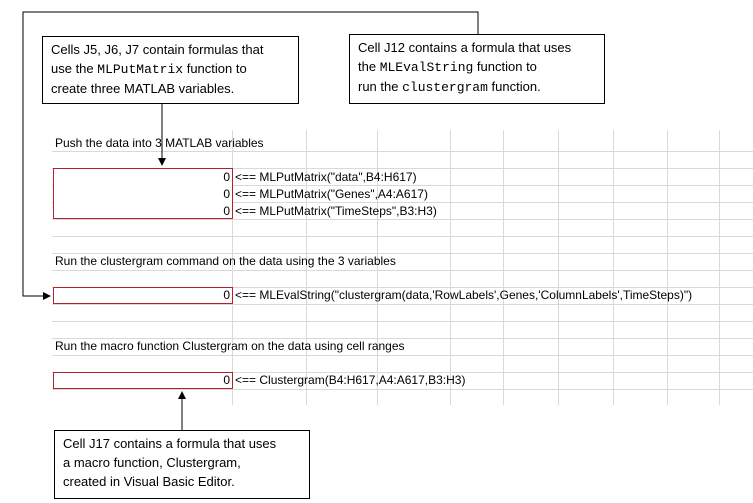 This screenshot has height=503, width=753. Describe the element at coordinates (140, 69) in the screenshot. I see `callout-code: MLPutMatrix` at that location.